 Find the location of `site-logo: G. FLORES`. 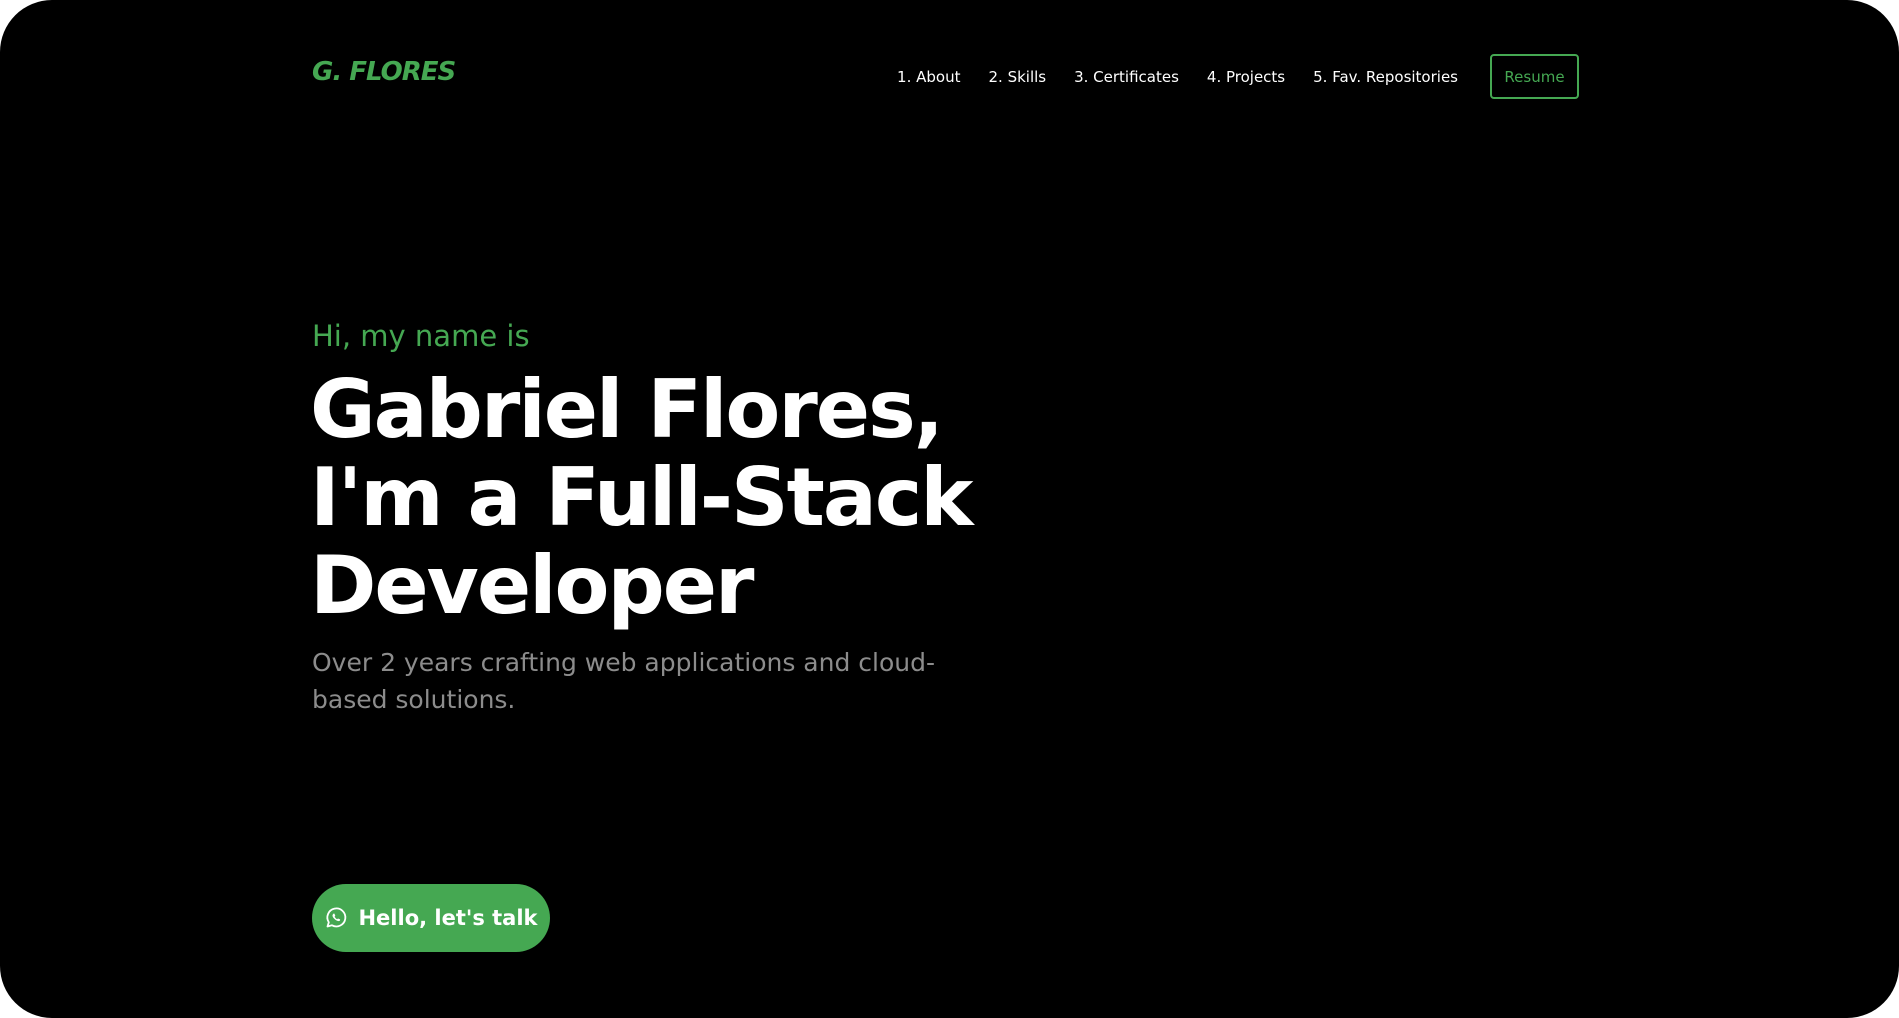

site-logo: G. FLORES is located at coordinates (384, 72).